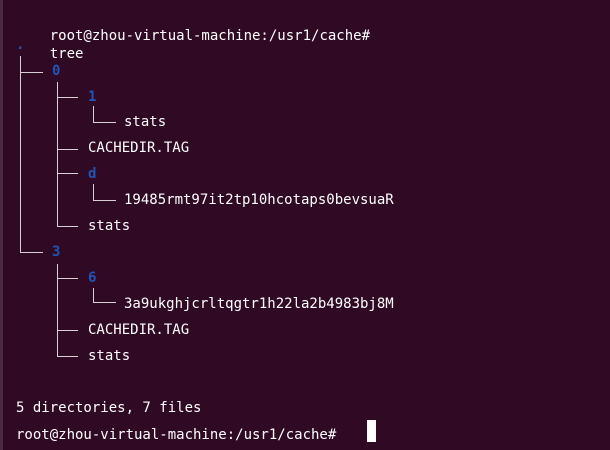  I want to click on directory-1: 1, so click(92, 97).